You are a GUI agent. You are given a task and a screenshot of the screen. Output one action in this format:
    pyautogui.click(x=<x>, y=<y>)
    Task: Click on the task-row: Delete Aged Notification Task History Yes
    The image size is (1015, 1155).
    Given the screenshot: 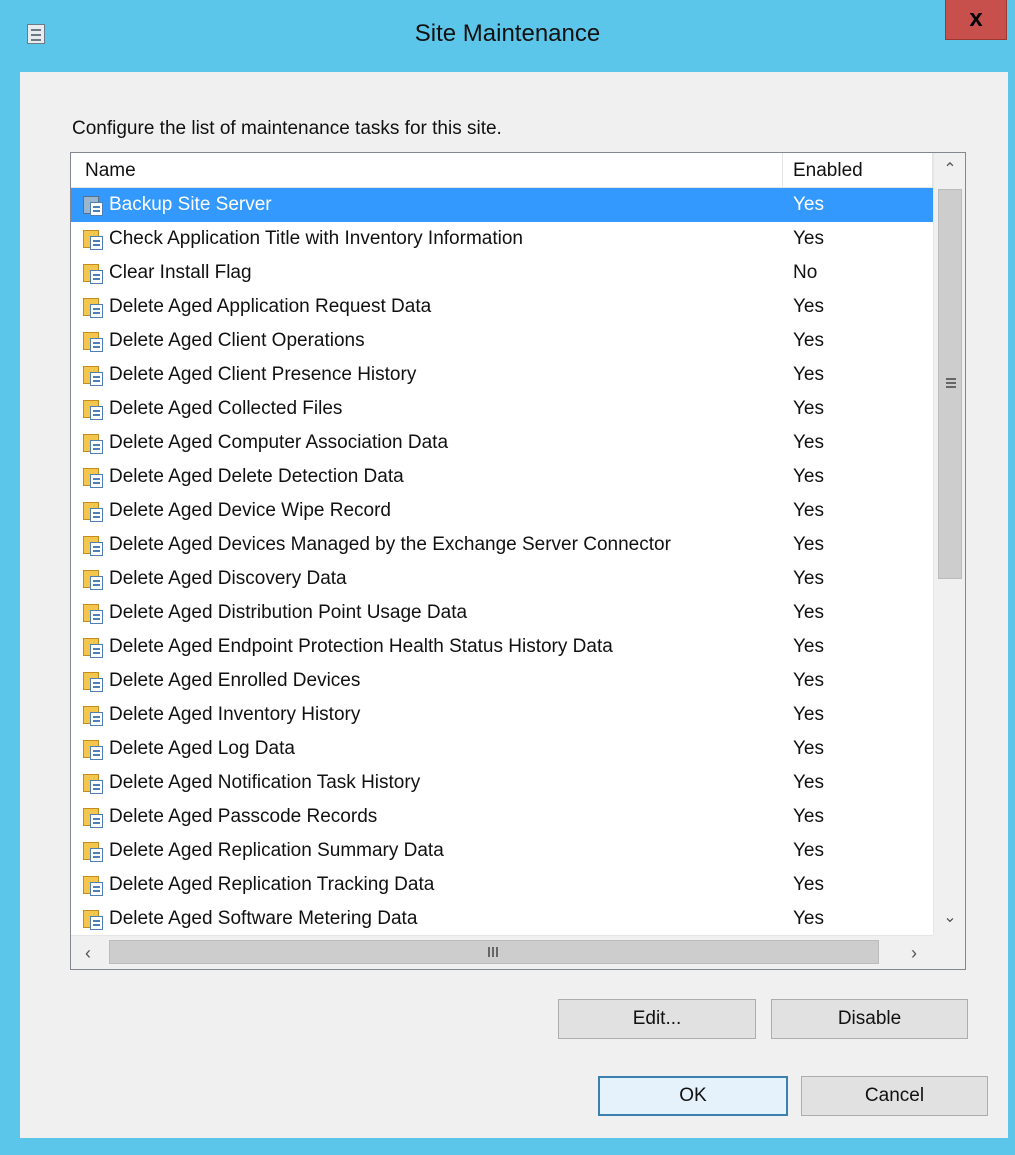 What is the action you would take?
    pyautogui.click(x=502, y=783)
    